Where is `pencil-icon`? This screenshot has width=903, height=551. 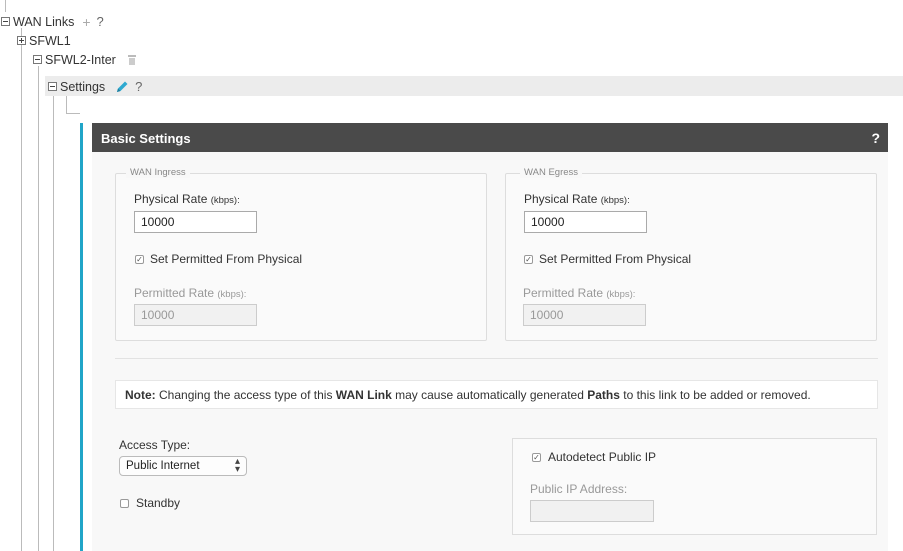 pencil-icon is located at coordinates (122, 87).